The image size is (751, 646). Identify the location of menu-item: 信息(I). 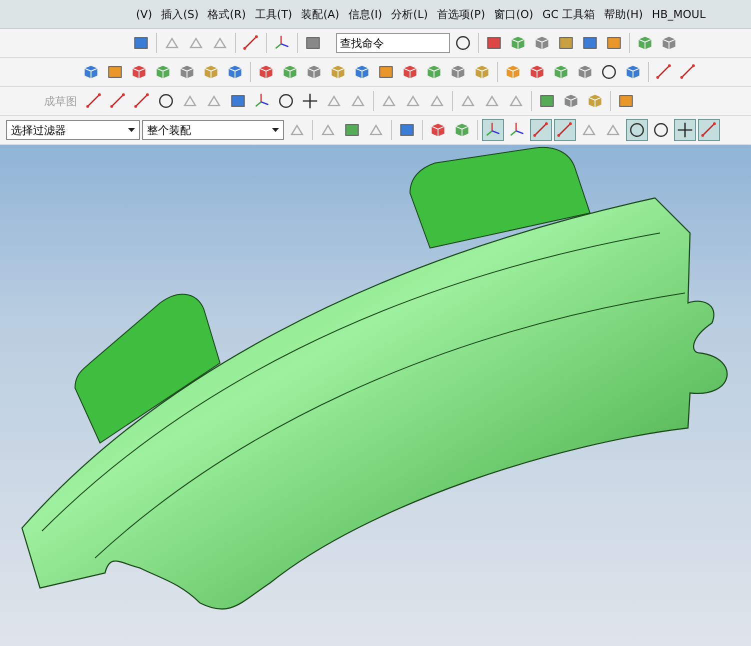
(365, 14).